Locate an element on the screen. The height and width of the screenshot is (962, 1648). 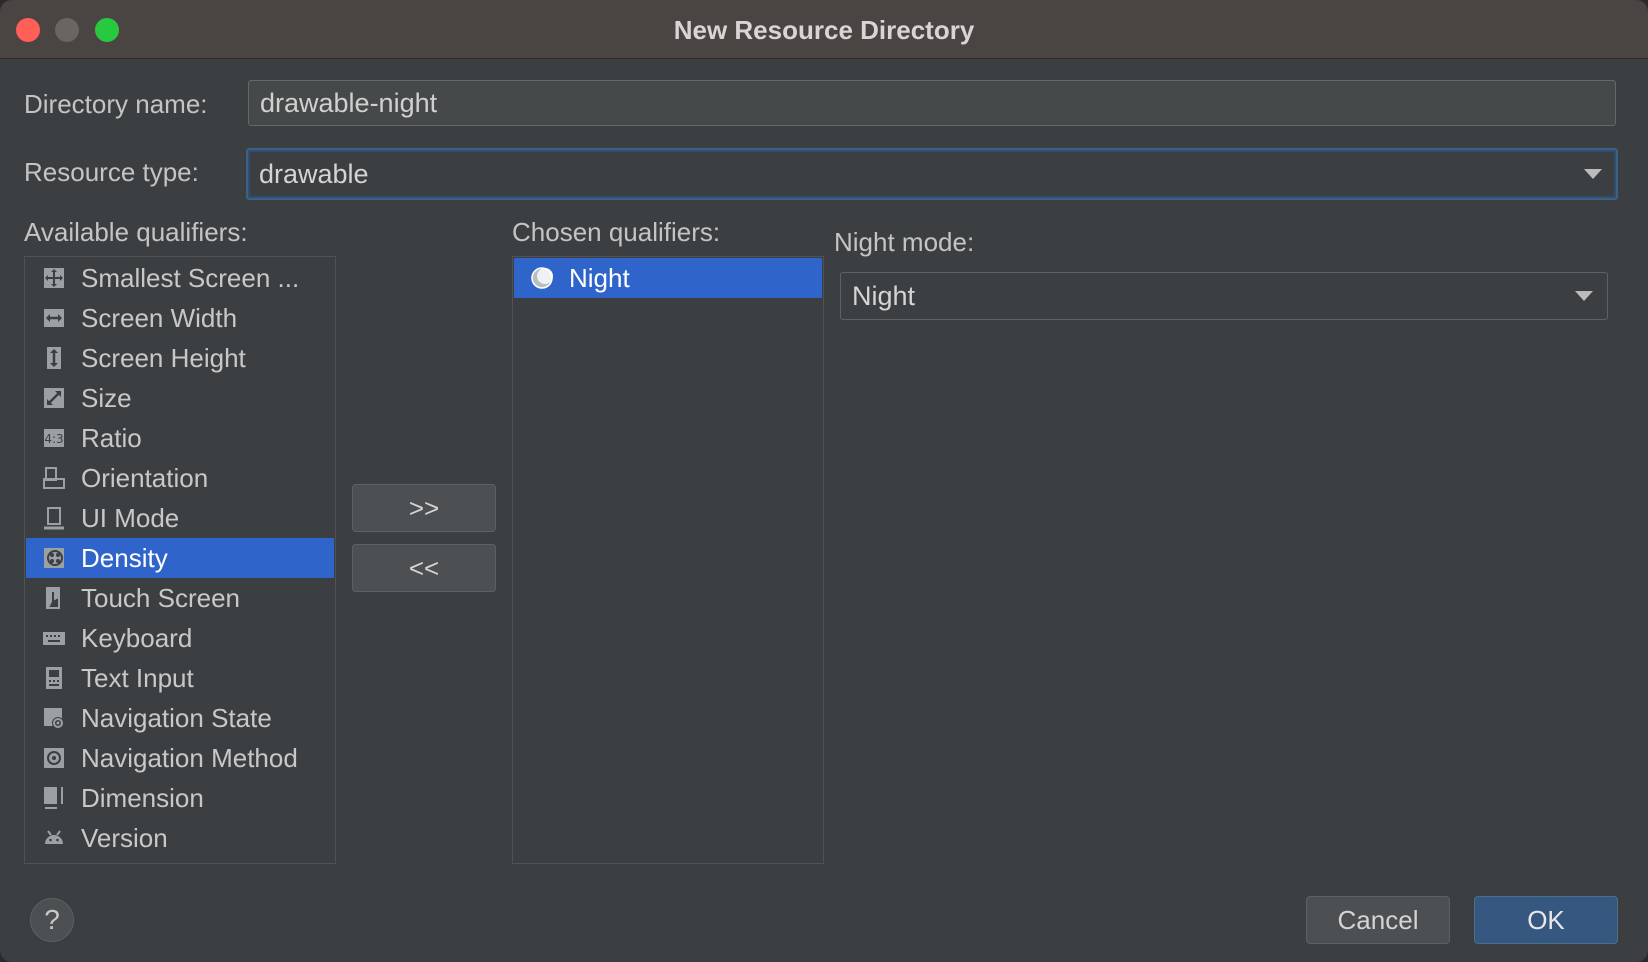
night-mode-dropdown: Night is located at coordinates (1224, 296).